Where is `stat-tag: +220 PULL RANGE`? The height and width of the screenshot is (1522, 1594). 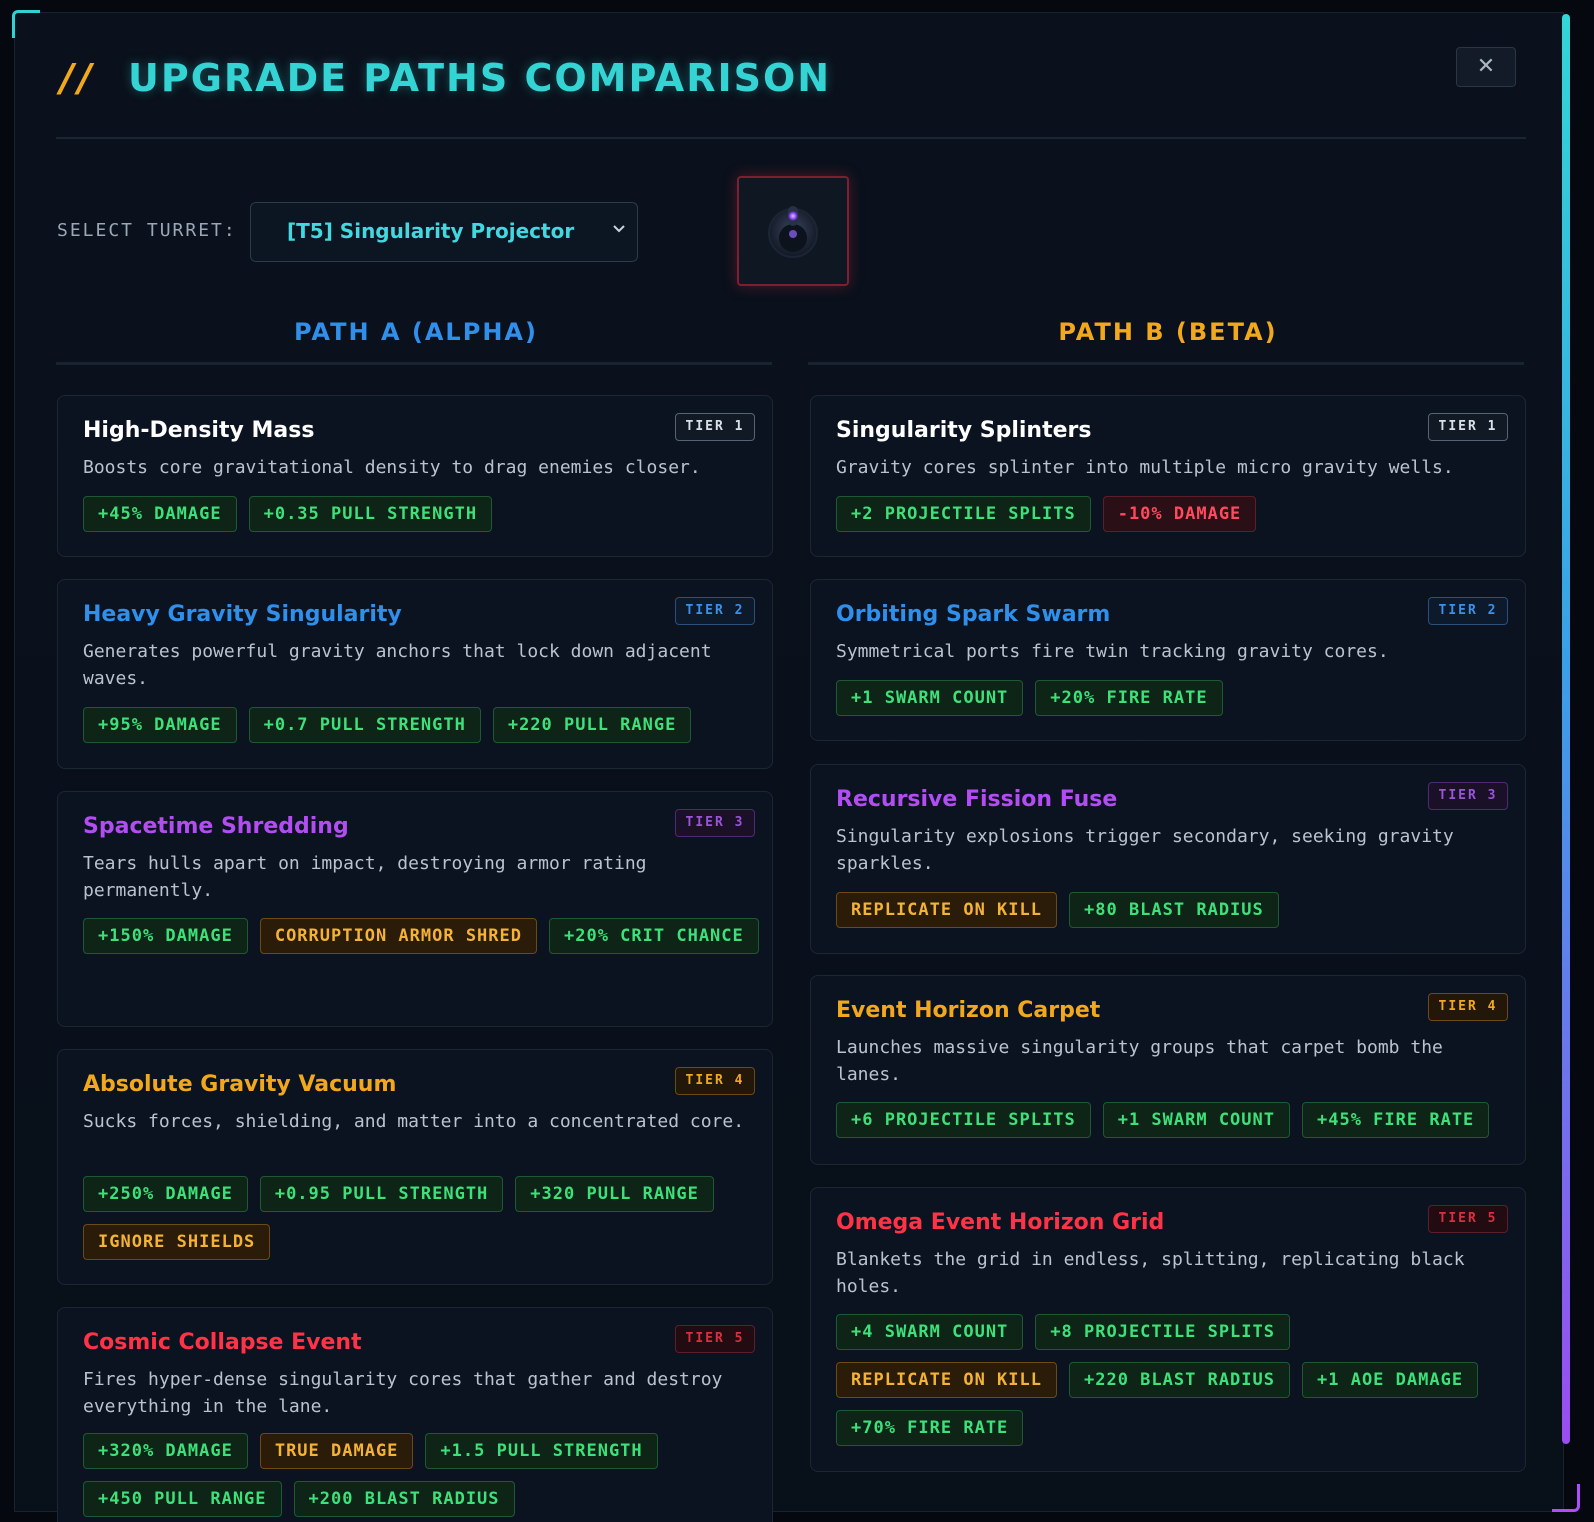 stat-tag: +220 PULL RANGE is located at coordinates (592, 725).